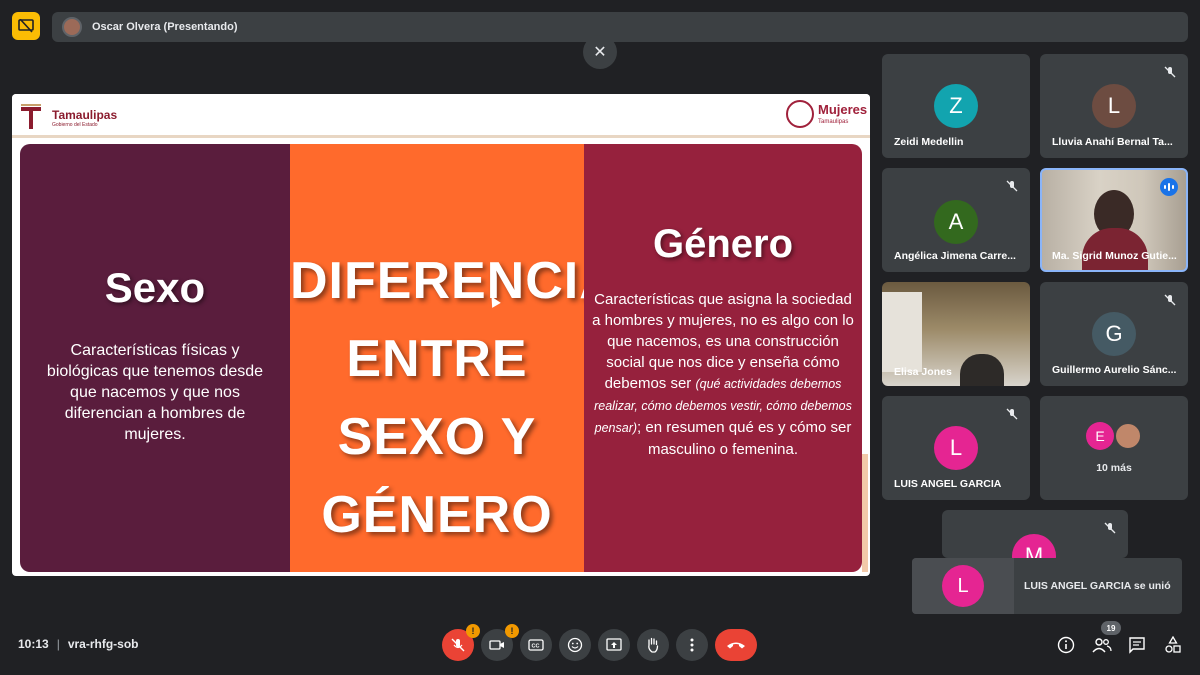 Image resolution: width=1200 pixels, height=675 pixels. Describe the element at coordinates (1097, 586) in the screenshot. I see `join-notification-text: LUIS ANGEL GARCIA se unió` at that location.